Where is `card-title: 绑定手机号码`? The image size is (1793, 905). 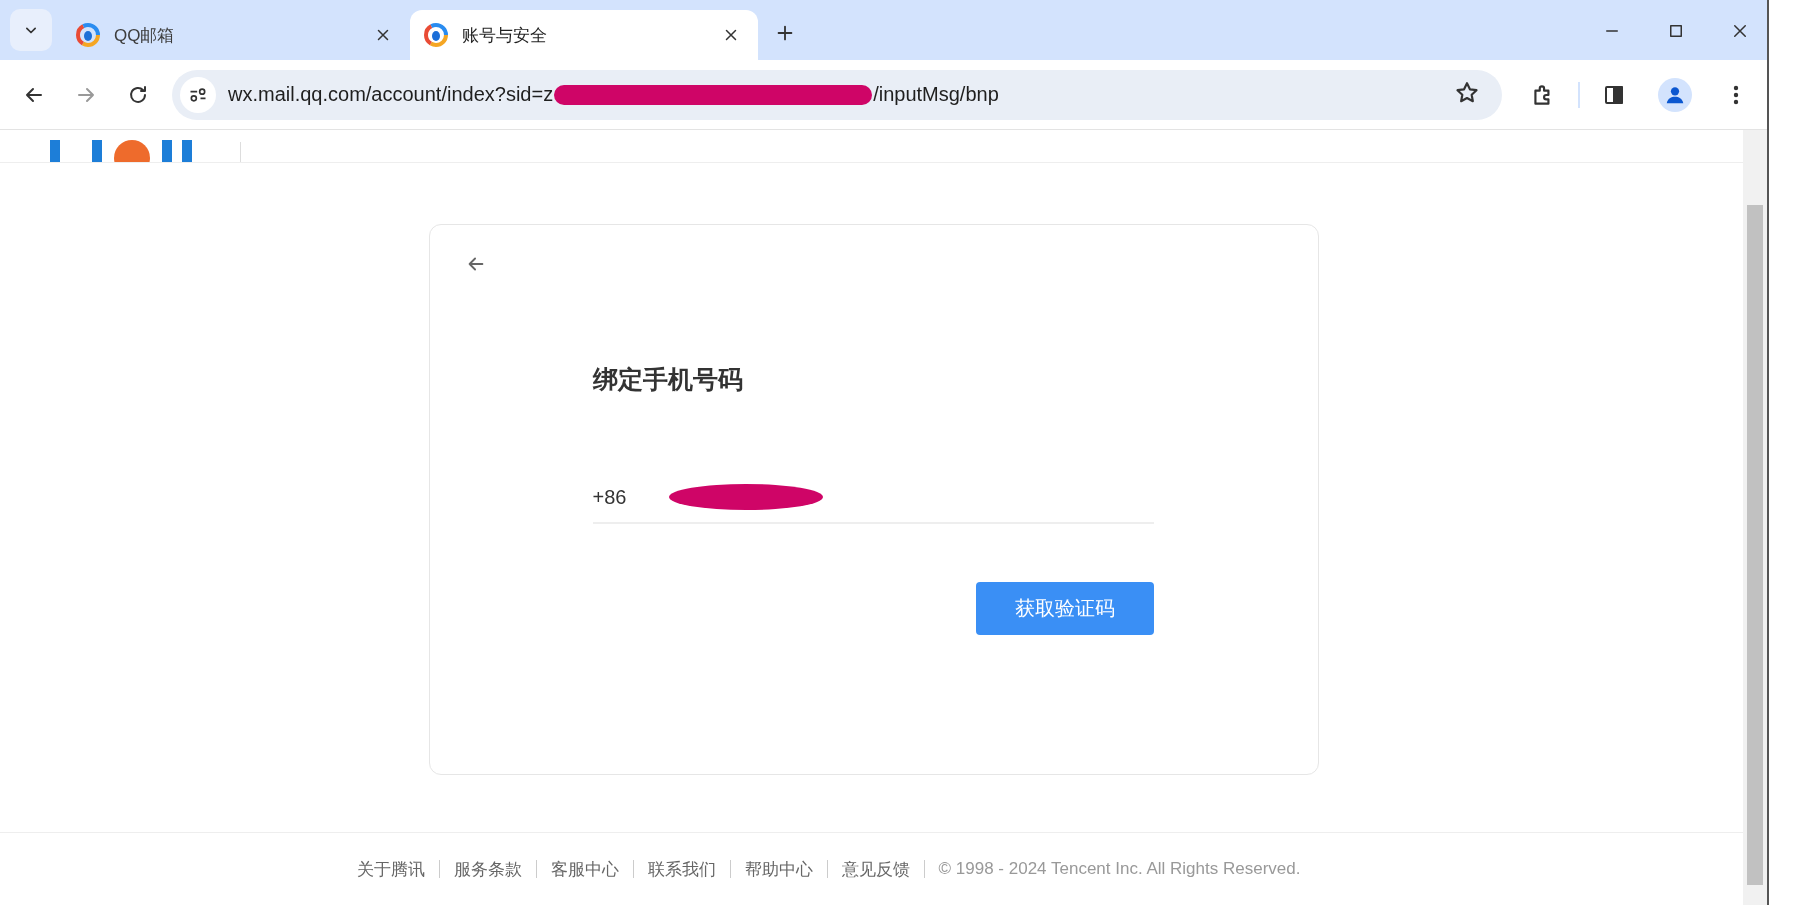
card-title: 绑定手机号码 is located at coordinates (668, 379).